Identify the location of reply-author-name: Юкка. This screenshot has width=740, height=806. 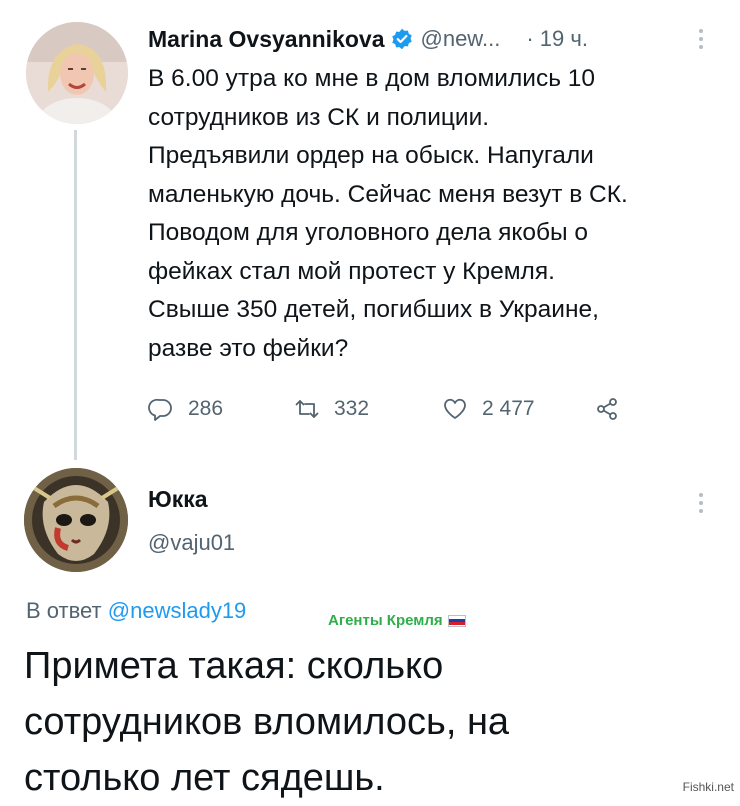
(178, 499).